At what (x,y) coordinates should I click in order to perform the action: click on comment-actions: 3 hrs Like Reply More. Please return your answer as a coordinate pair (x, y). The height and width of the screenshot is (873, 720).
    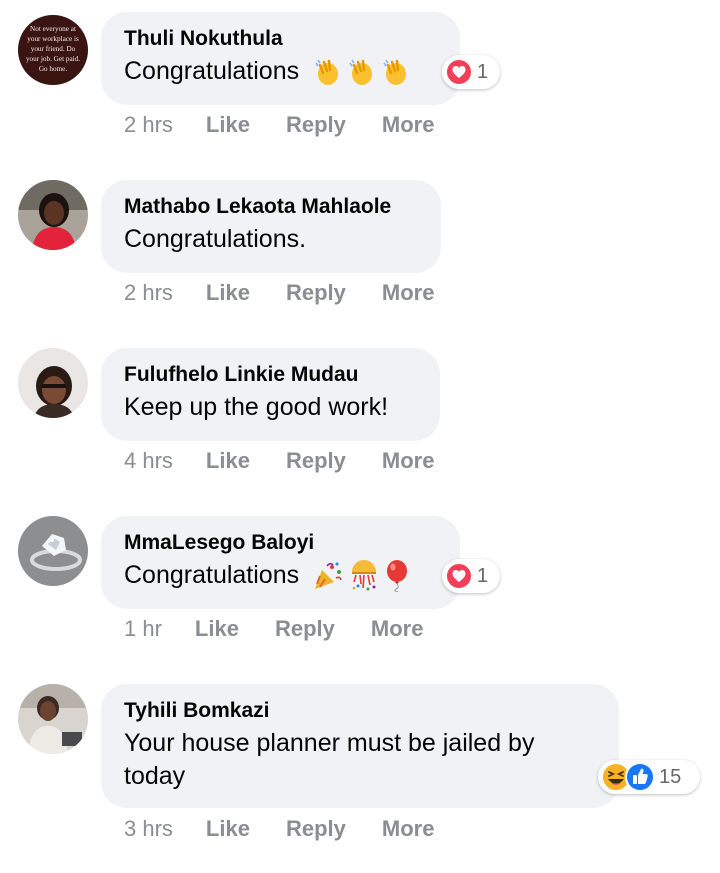
    Looking at the image, I should click on (297, 829).